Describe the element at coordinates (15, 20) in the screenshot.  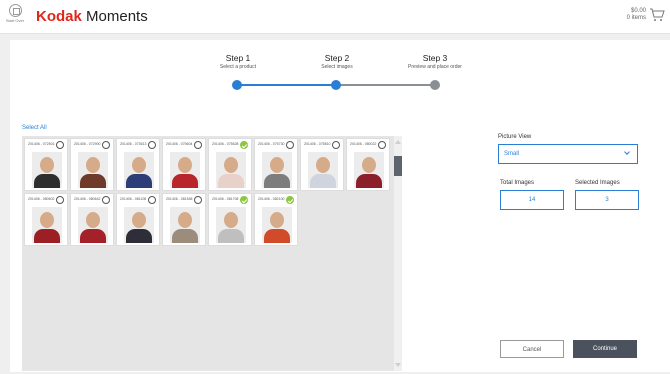
I see `start-over-label: Start Over` at that location.